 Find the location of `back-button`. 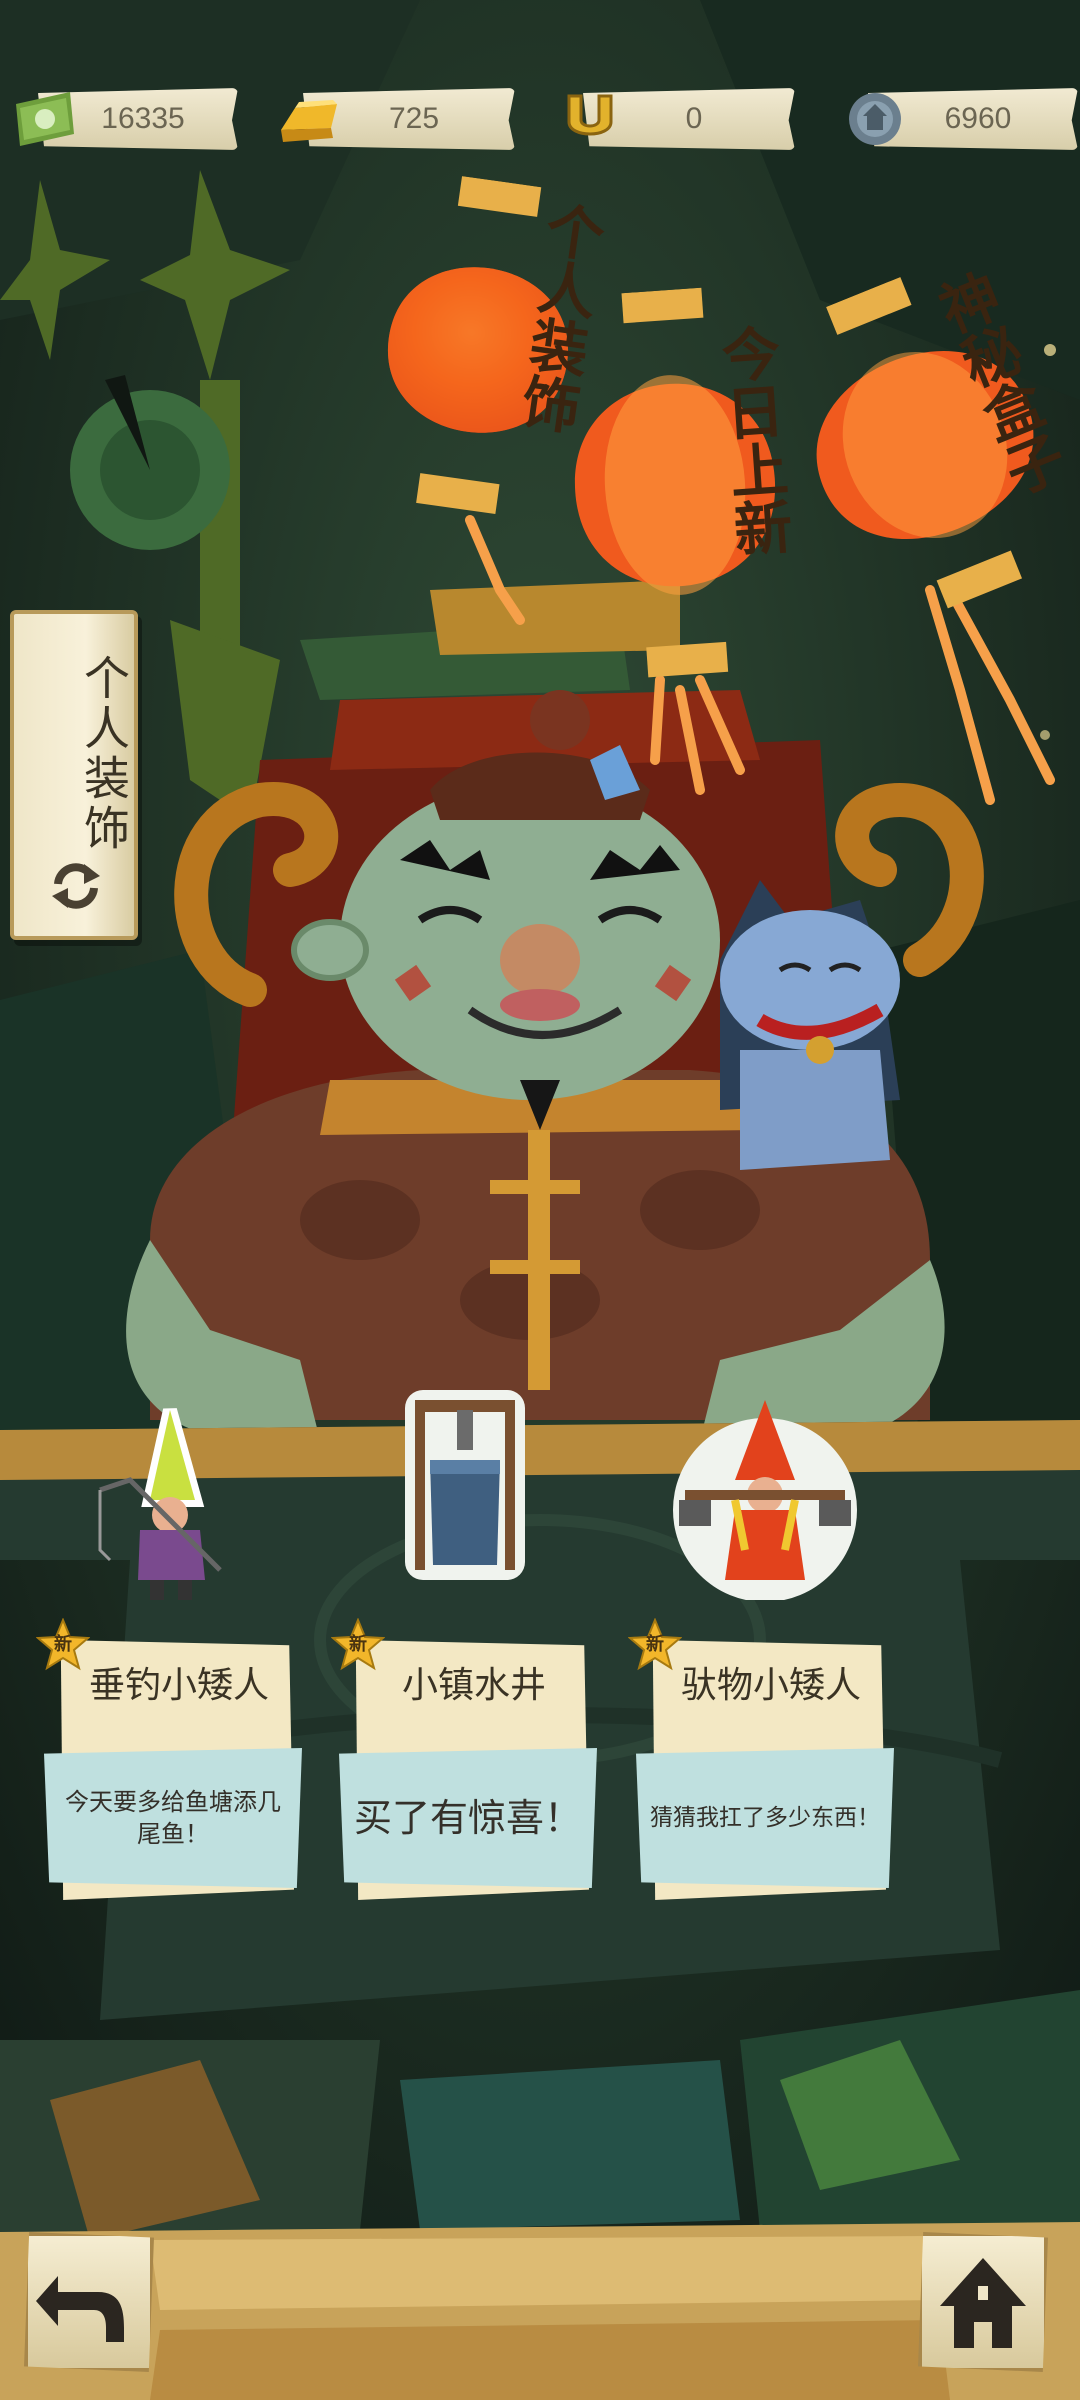

back-button is located at coordinates (89, 2302).